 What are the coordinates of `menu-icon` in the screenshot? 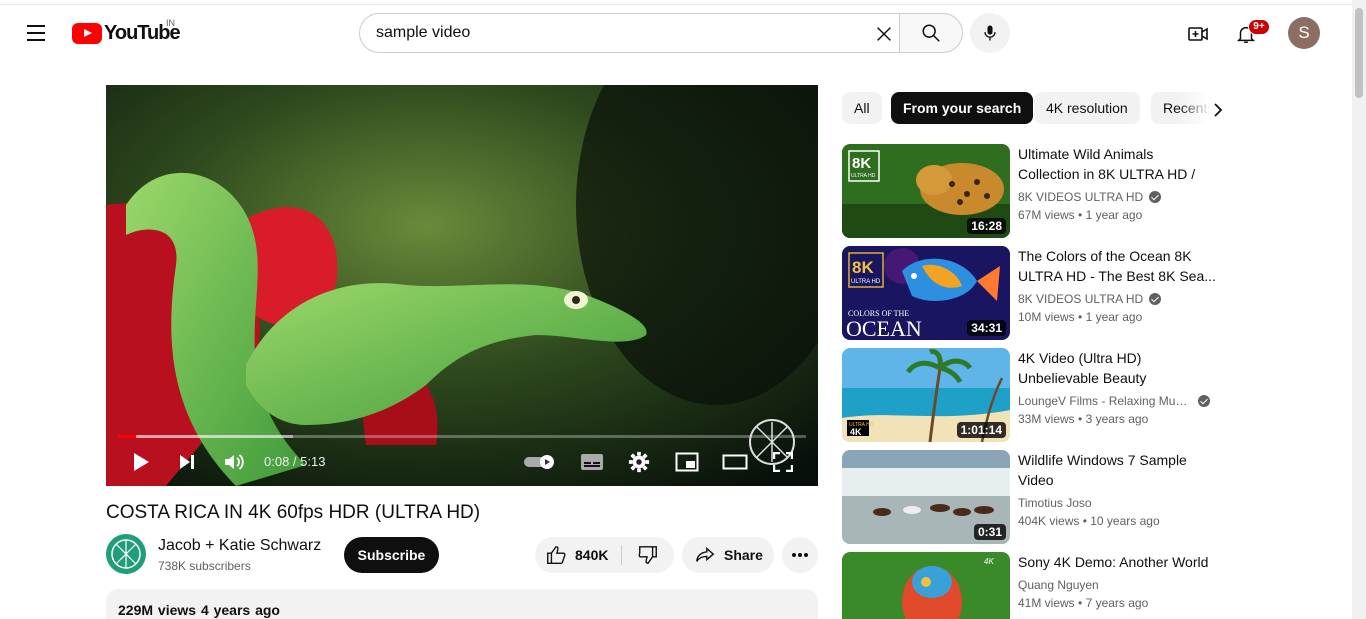 It's located at (36, 33).